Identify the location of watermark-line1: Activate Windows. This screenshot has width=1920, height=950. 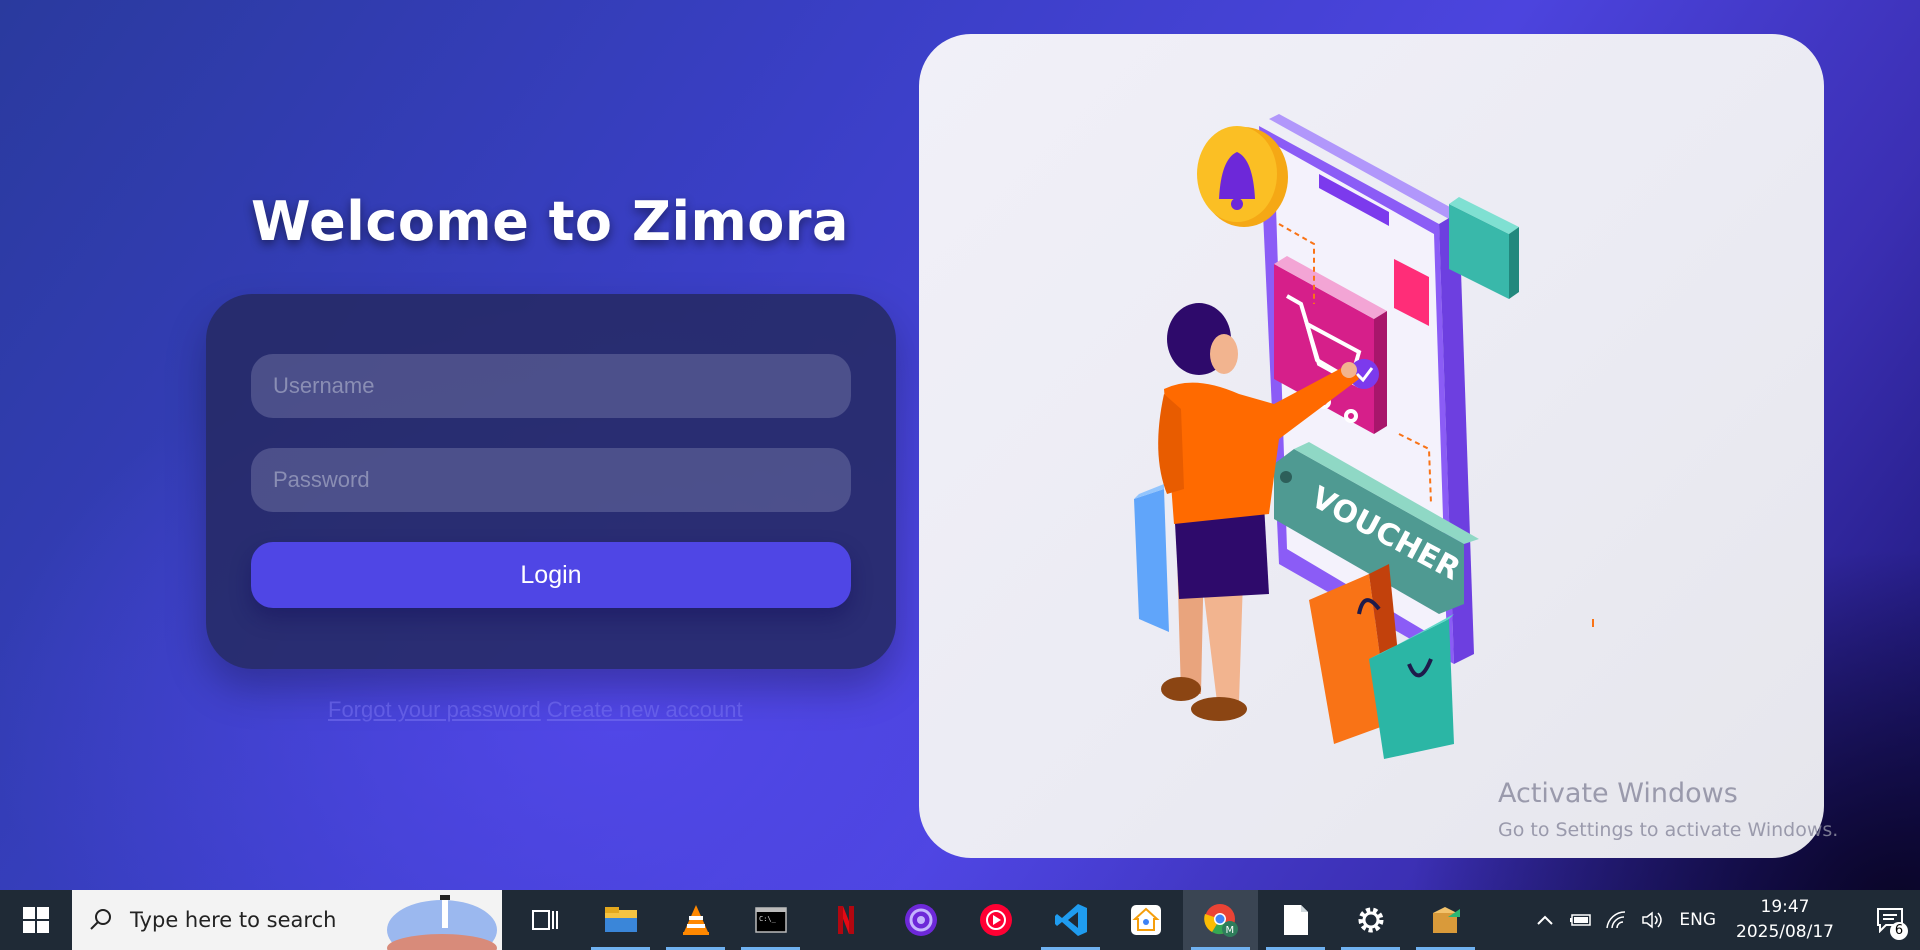
(1618, 793).